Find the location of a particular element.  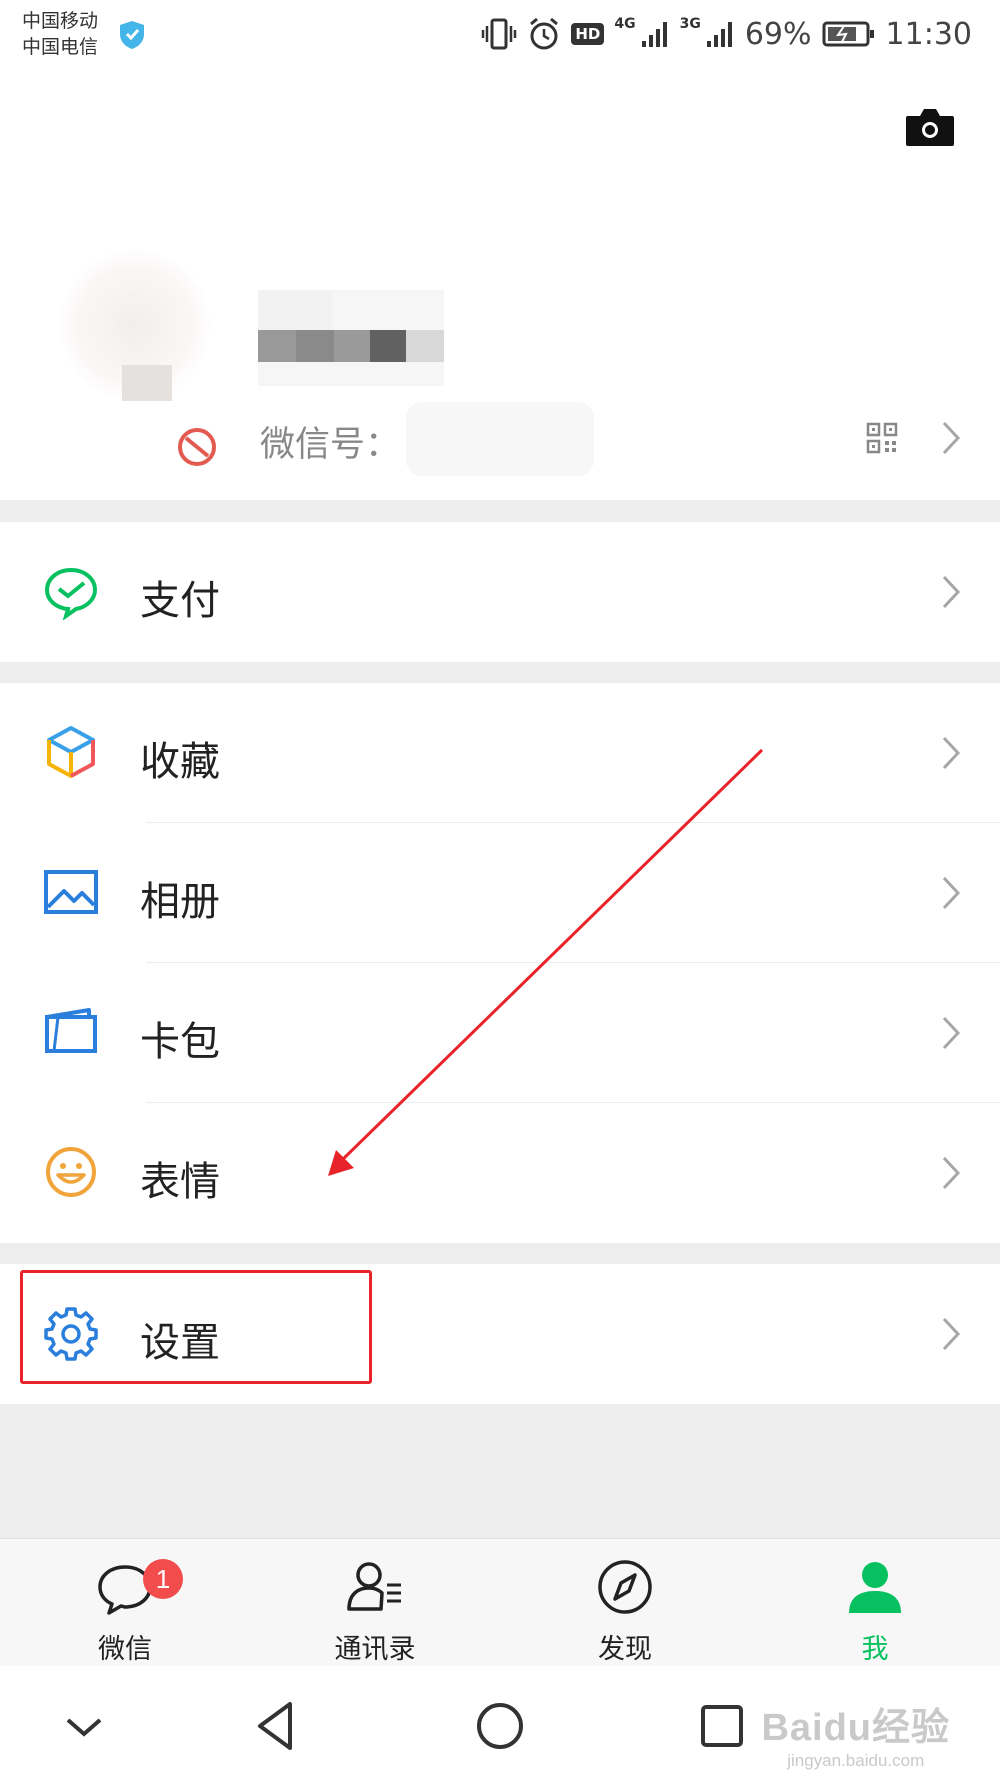

menu-item-pay-label: 支付 is located at coordinates (180, 601).